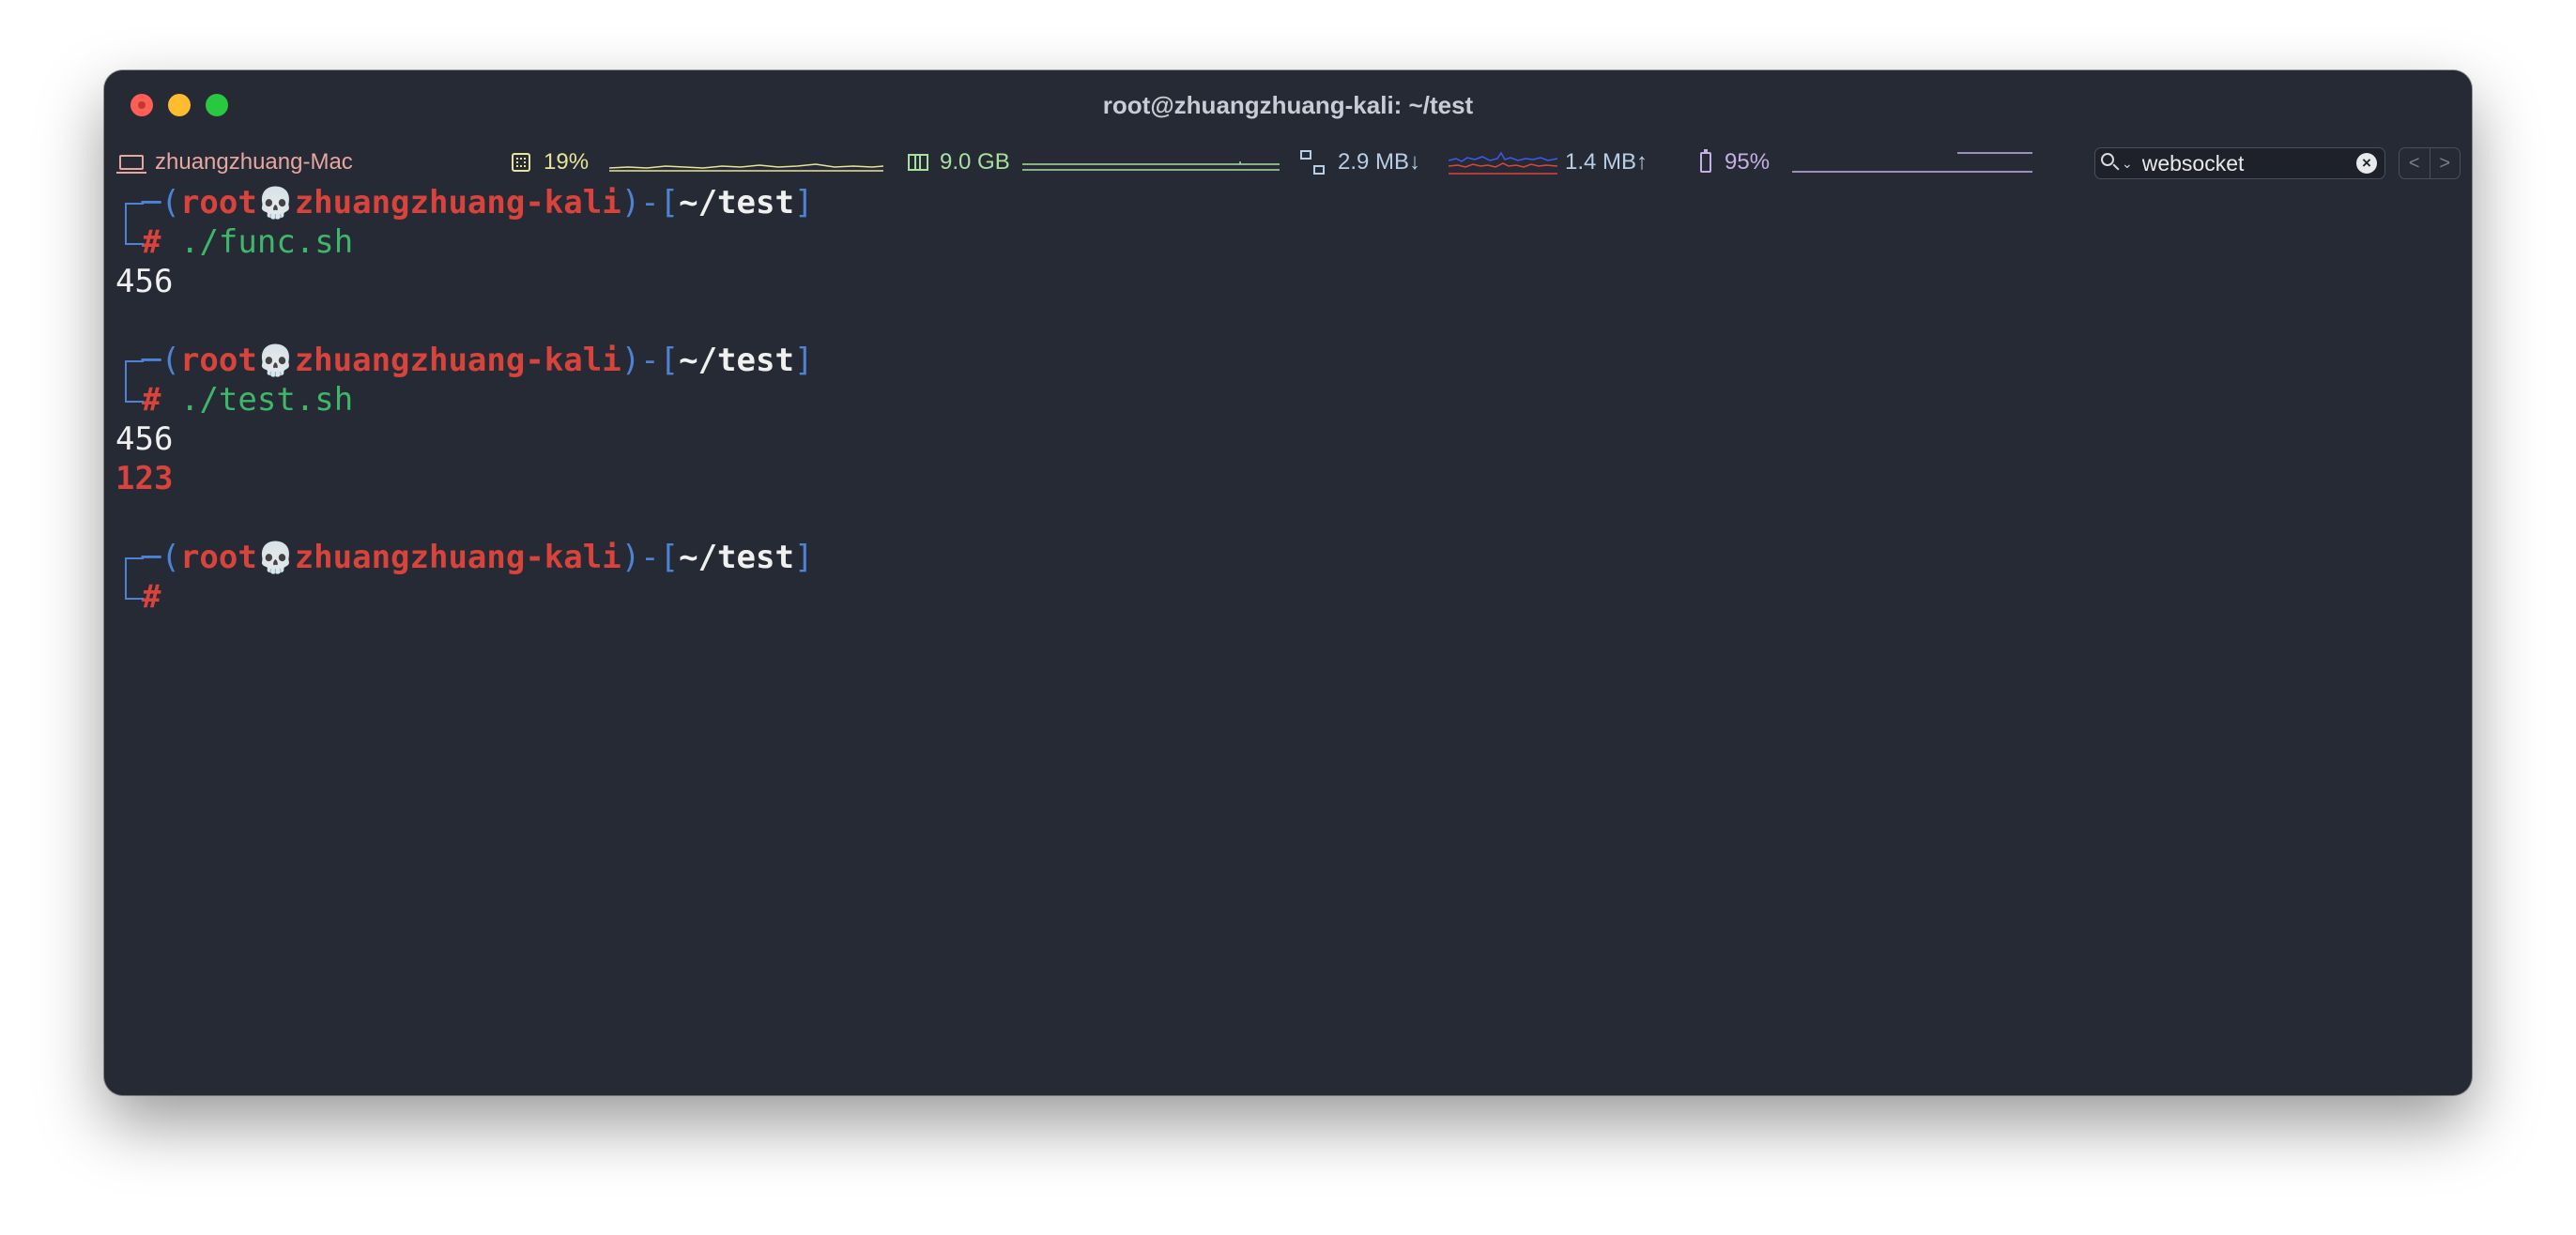 The image size is (2576, 1235). Describe the element at coordinates (1151, 162) in the screenshot. I see `memory-sparkline` at that location.